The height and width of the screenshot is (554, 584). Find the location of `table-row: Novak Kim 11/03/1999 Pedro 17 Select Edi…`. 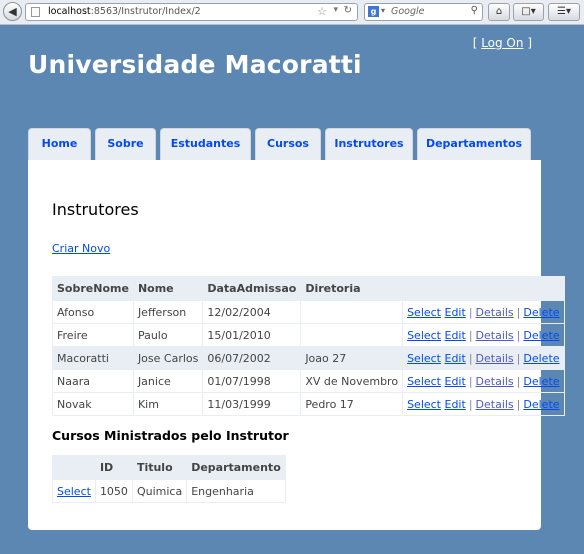

table-row: Novak Kim 11/03/1999 Pedro 17 Select Edi… is located at coordinates (308, 404).